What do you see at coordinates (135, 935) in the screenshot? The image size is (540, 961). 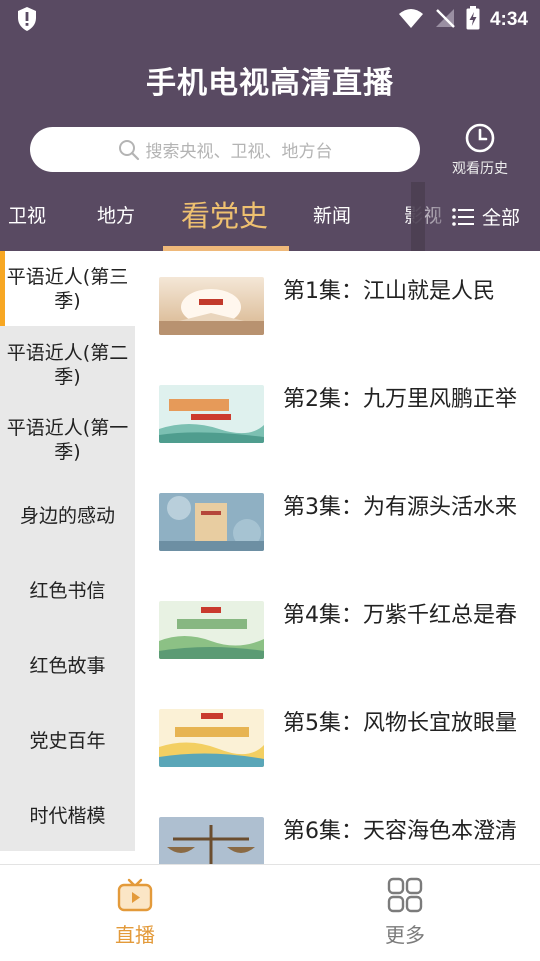 I see `nav-live-label: 直播` at bounding box center [135, 935].